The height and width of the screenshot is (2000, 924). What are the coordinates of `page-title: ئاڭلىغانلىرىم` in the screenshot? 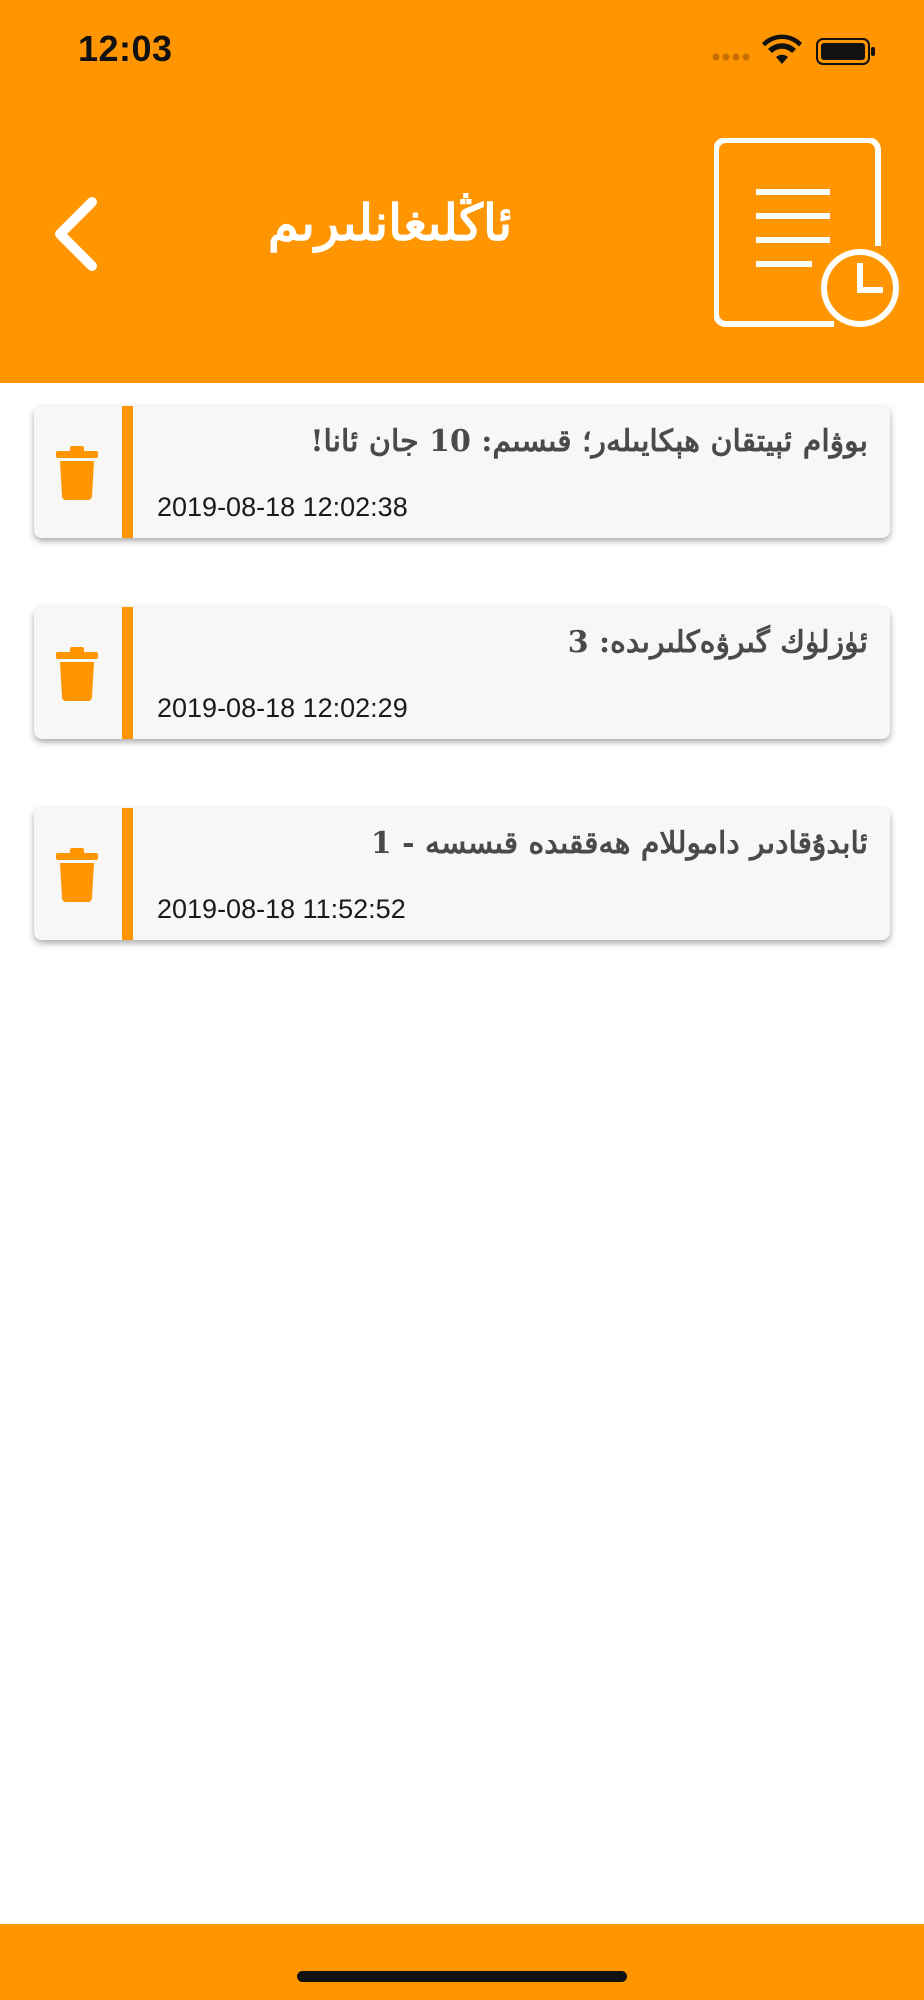 It's located at (390, 222).